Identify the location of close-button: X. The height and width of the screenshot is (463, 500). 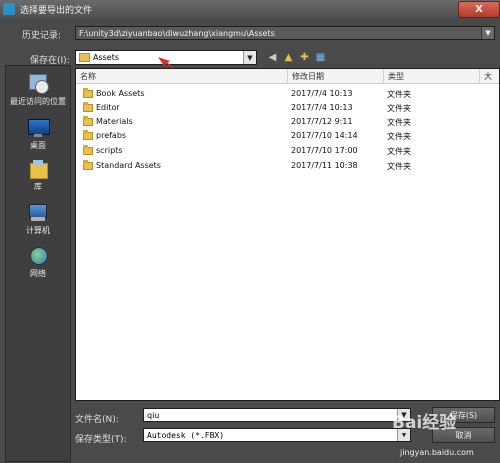
(479, 9).